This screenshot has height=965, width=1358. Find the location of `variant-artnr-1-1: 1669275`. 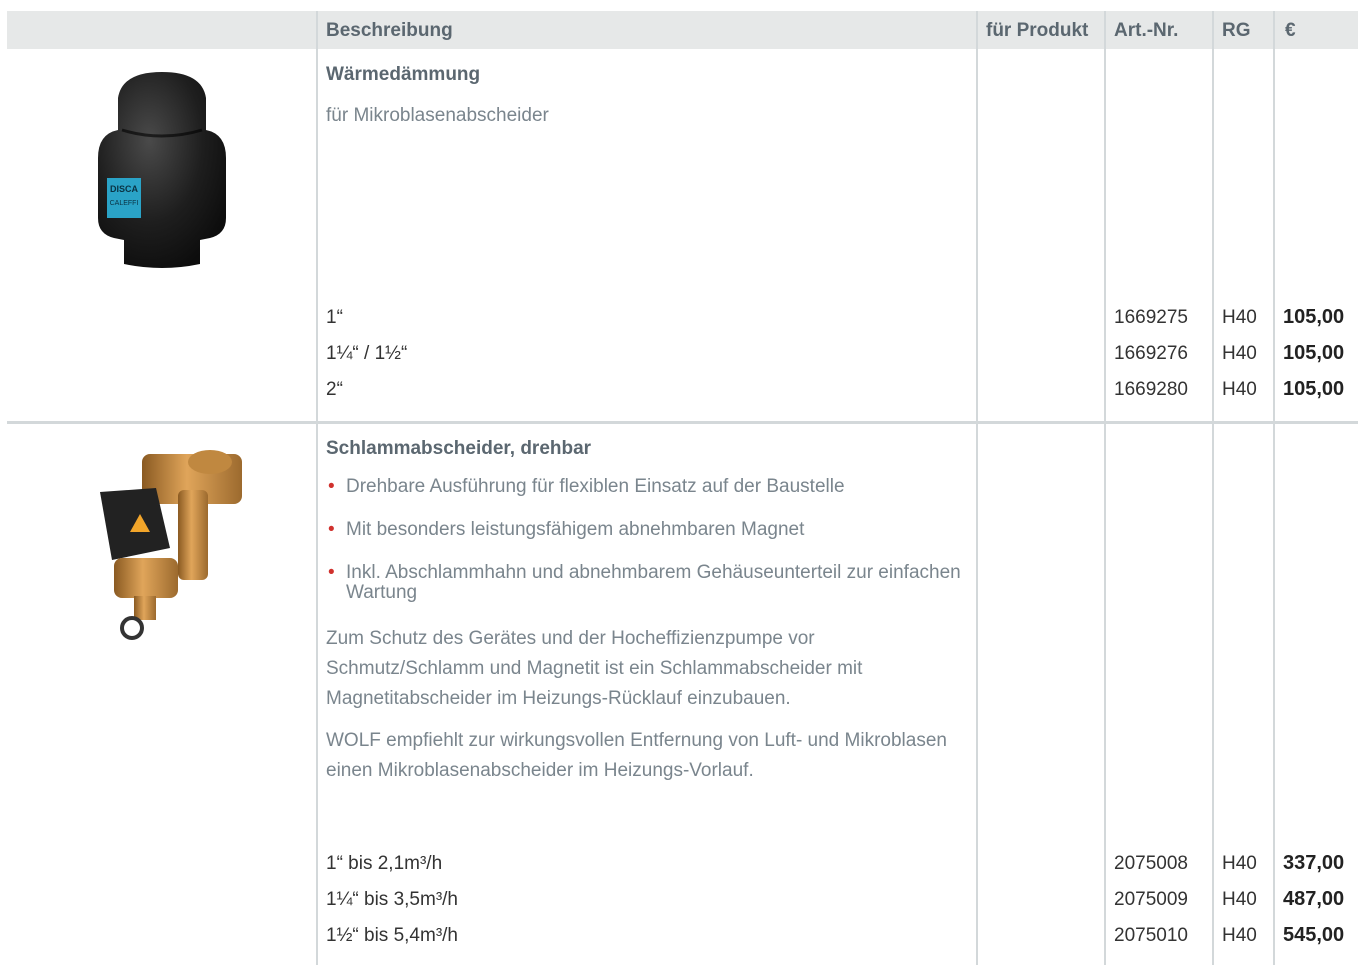

variant-artnr-1-1: 1669275 is located at coordinates (1151, 317).